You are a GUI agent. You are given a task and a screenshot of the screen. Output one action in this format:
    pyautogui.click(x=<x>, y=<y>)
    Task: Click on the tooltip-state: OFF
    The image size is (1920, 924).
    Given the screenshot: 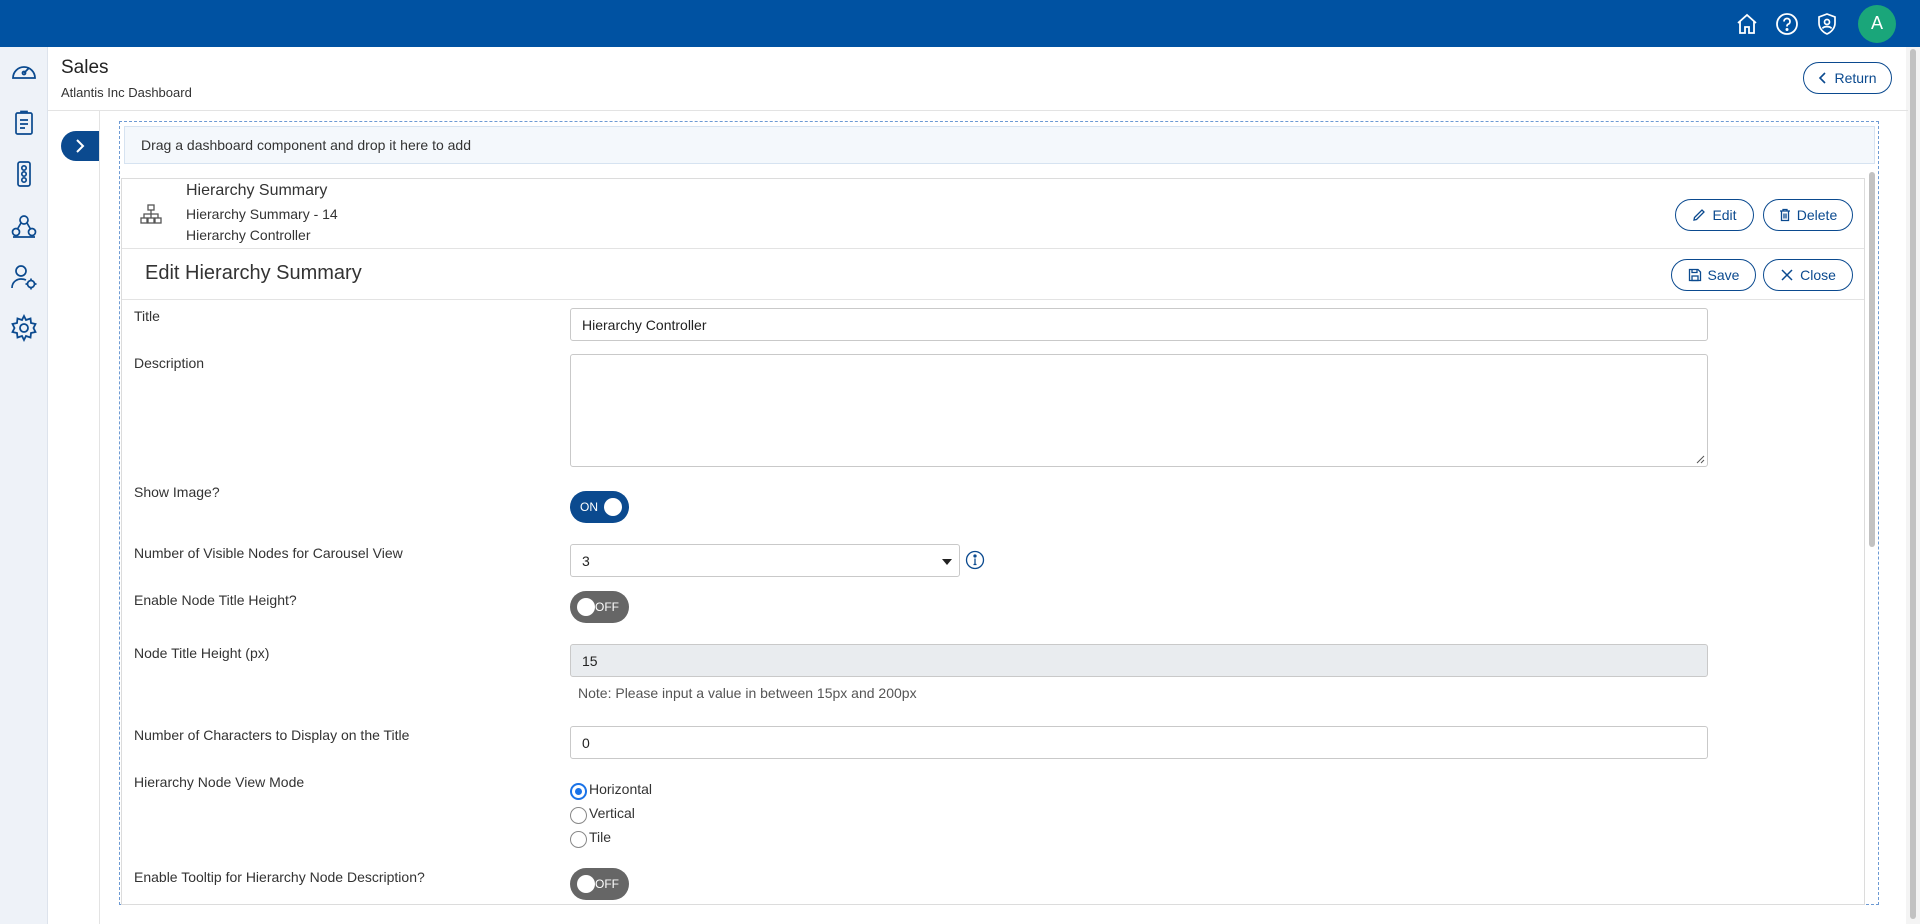 What is the action you would take?
    pyautogui.click(x=607, y=884)
    